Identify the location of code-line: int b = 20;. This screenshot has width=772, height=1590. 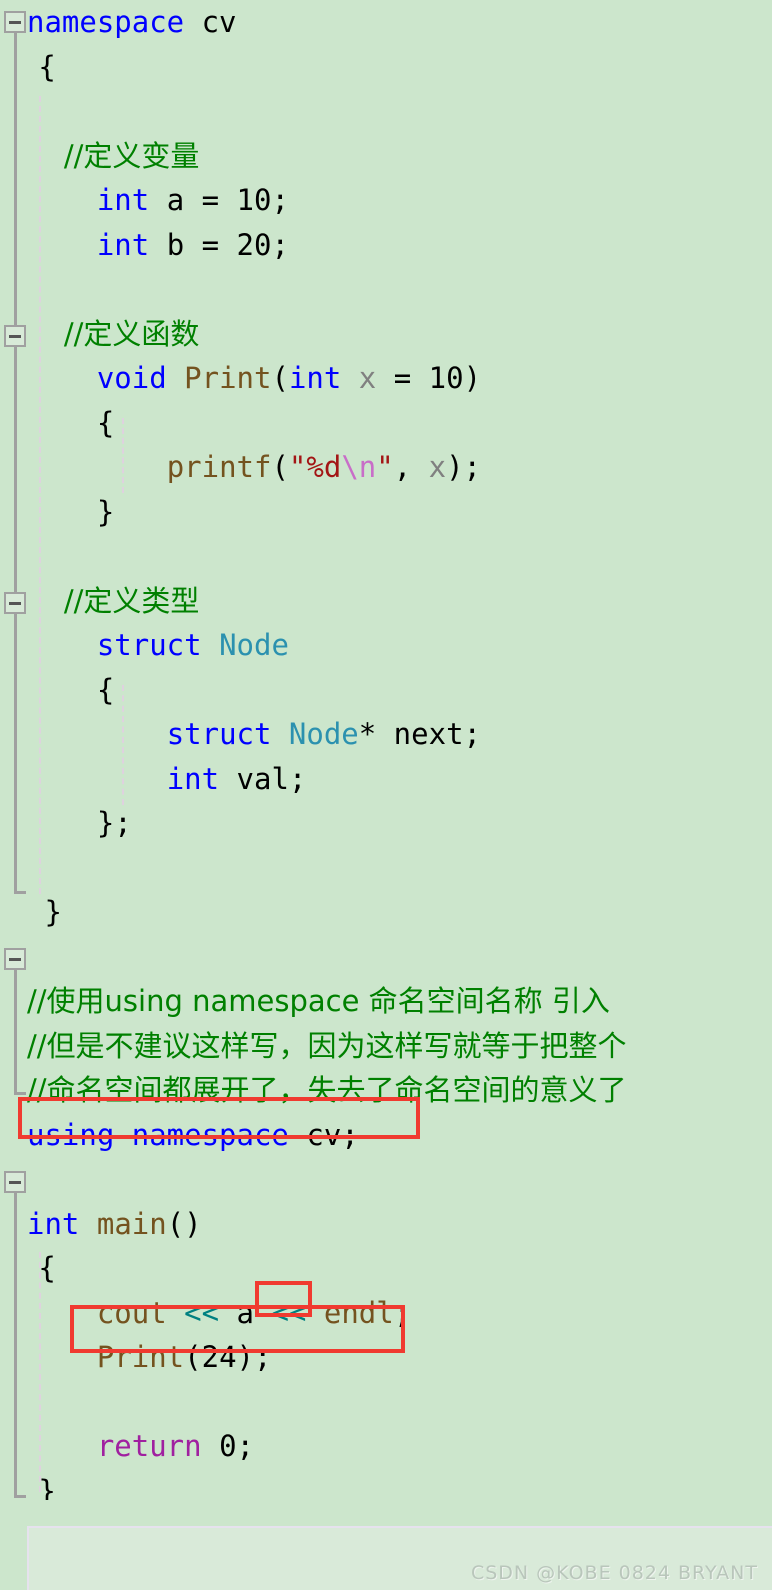
(158, 245).